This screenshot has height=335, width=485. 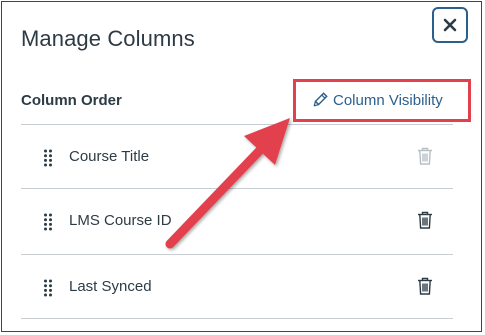 What do you see at coordinates (120, 220) in the screenshot?
I see `column-label: LMS Course ID` at bounding box center [120, 220].